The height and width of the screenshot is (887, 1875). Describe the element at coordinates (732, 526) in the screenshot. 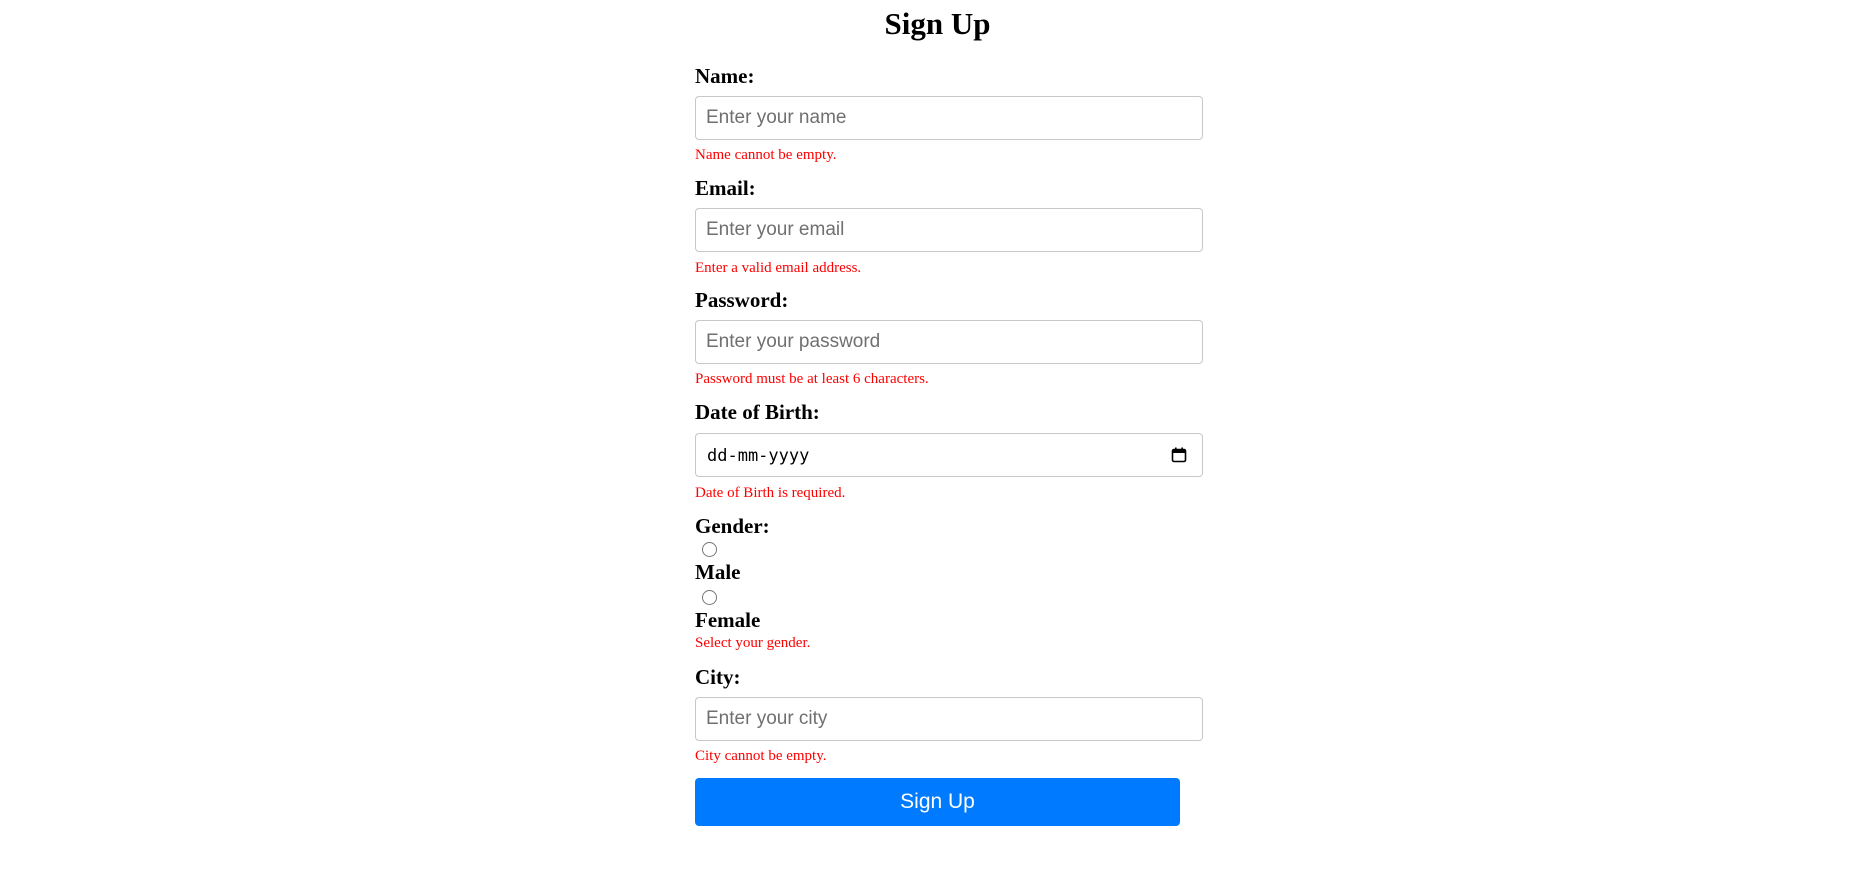

I see `gender-label: Gender:` at that location.